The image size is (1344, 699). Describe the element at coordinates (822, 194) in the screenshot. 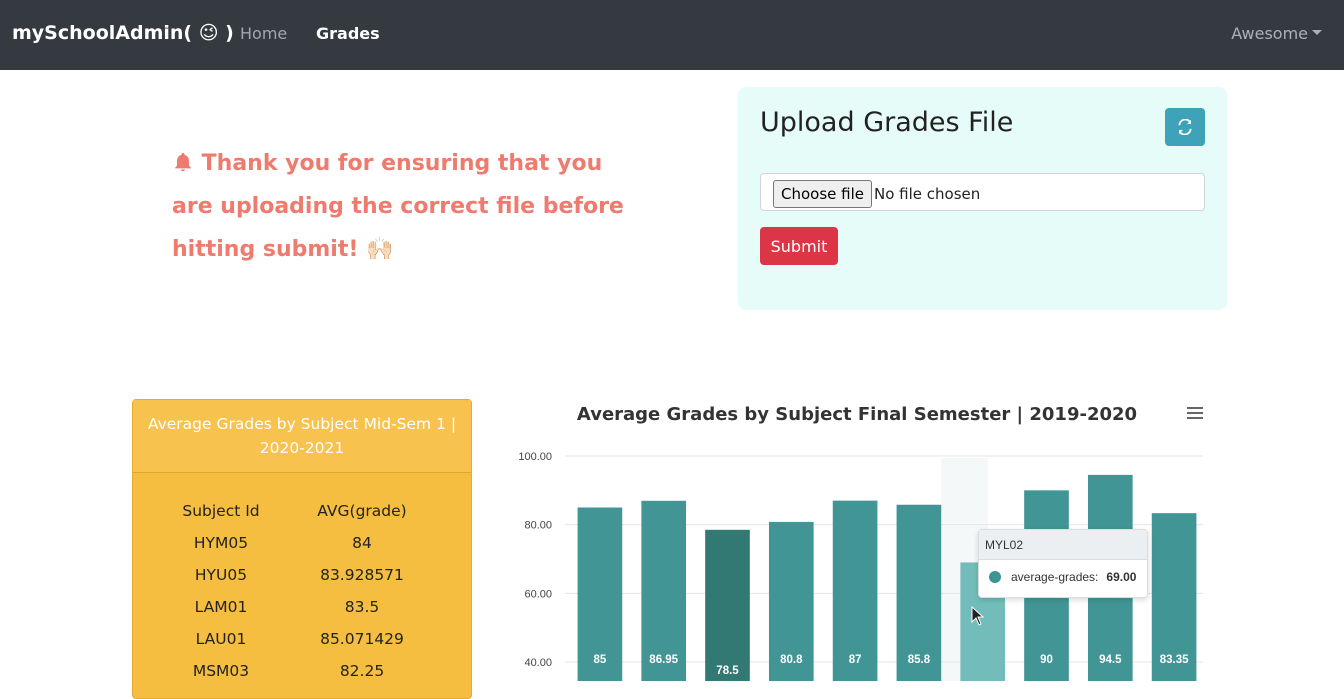

I see `choose-file-button: Choose file` at that location.